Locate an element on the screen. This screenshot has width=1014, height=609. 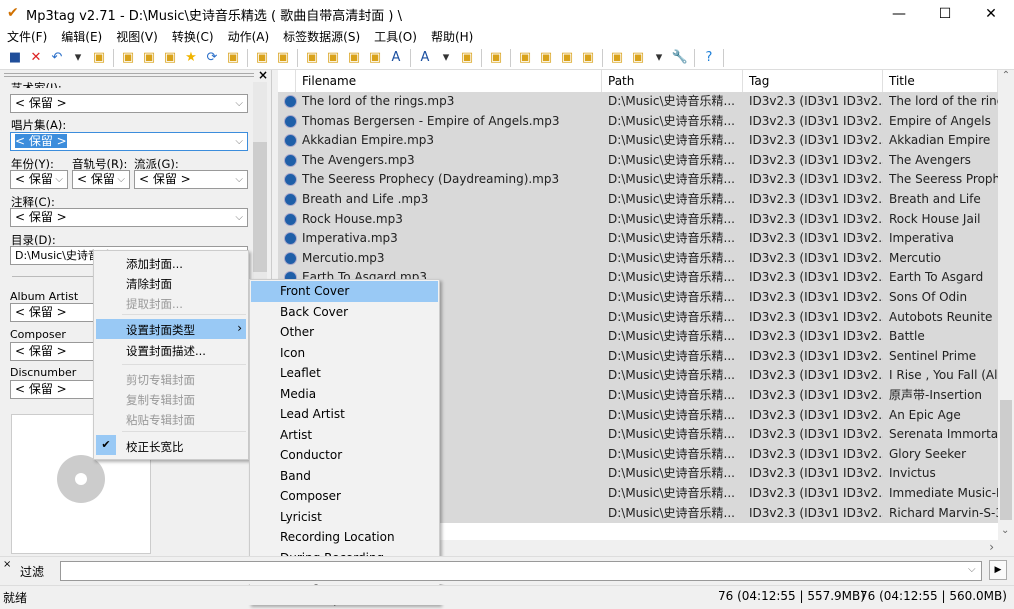
copy-tag-icon: ▣ is located at coordinates (233, 58).